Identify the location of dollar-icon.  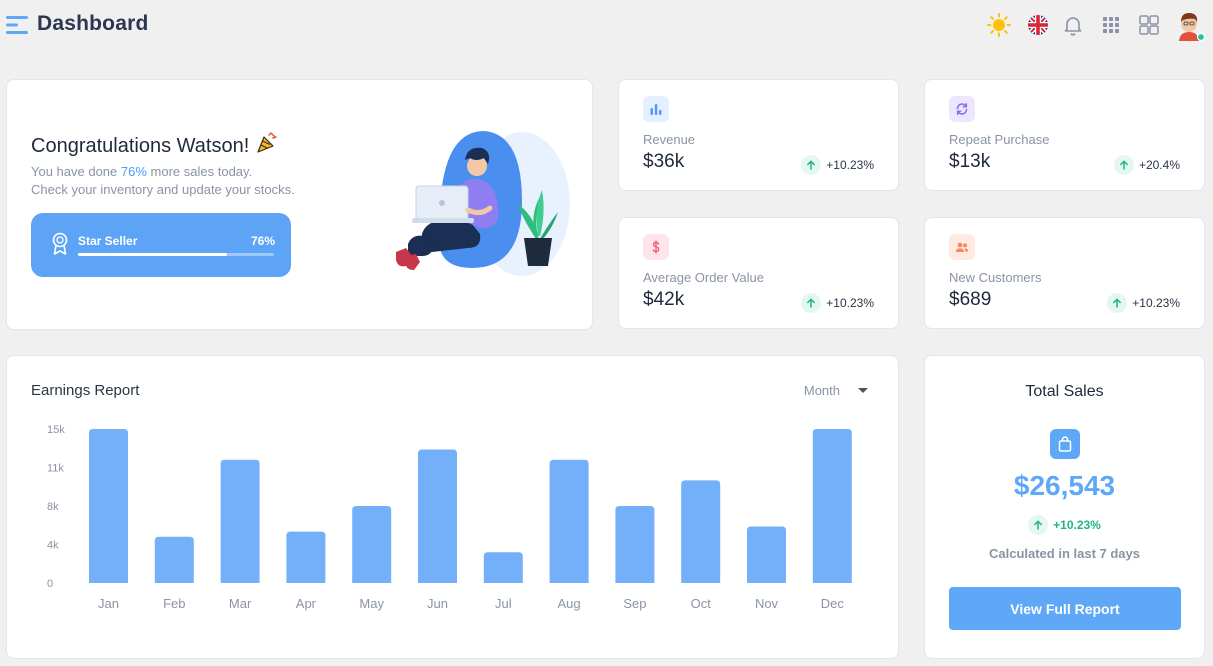
(656, 247).